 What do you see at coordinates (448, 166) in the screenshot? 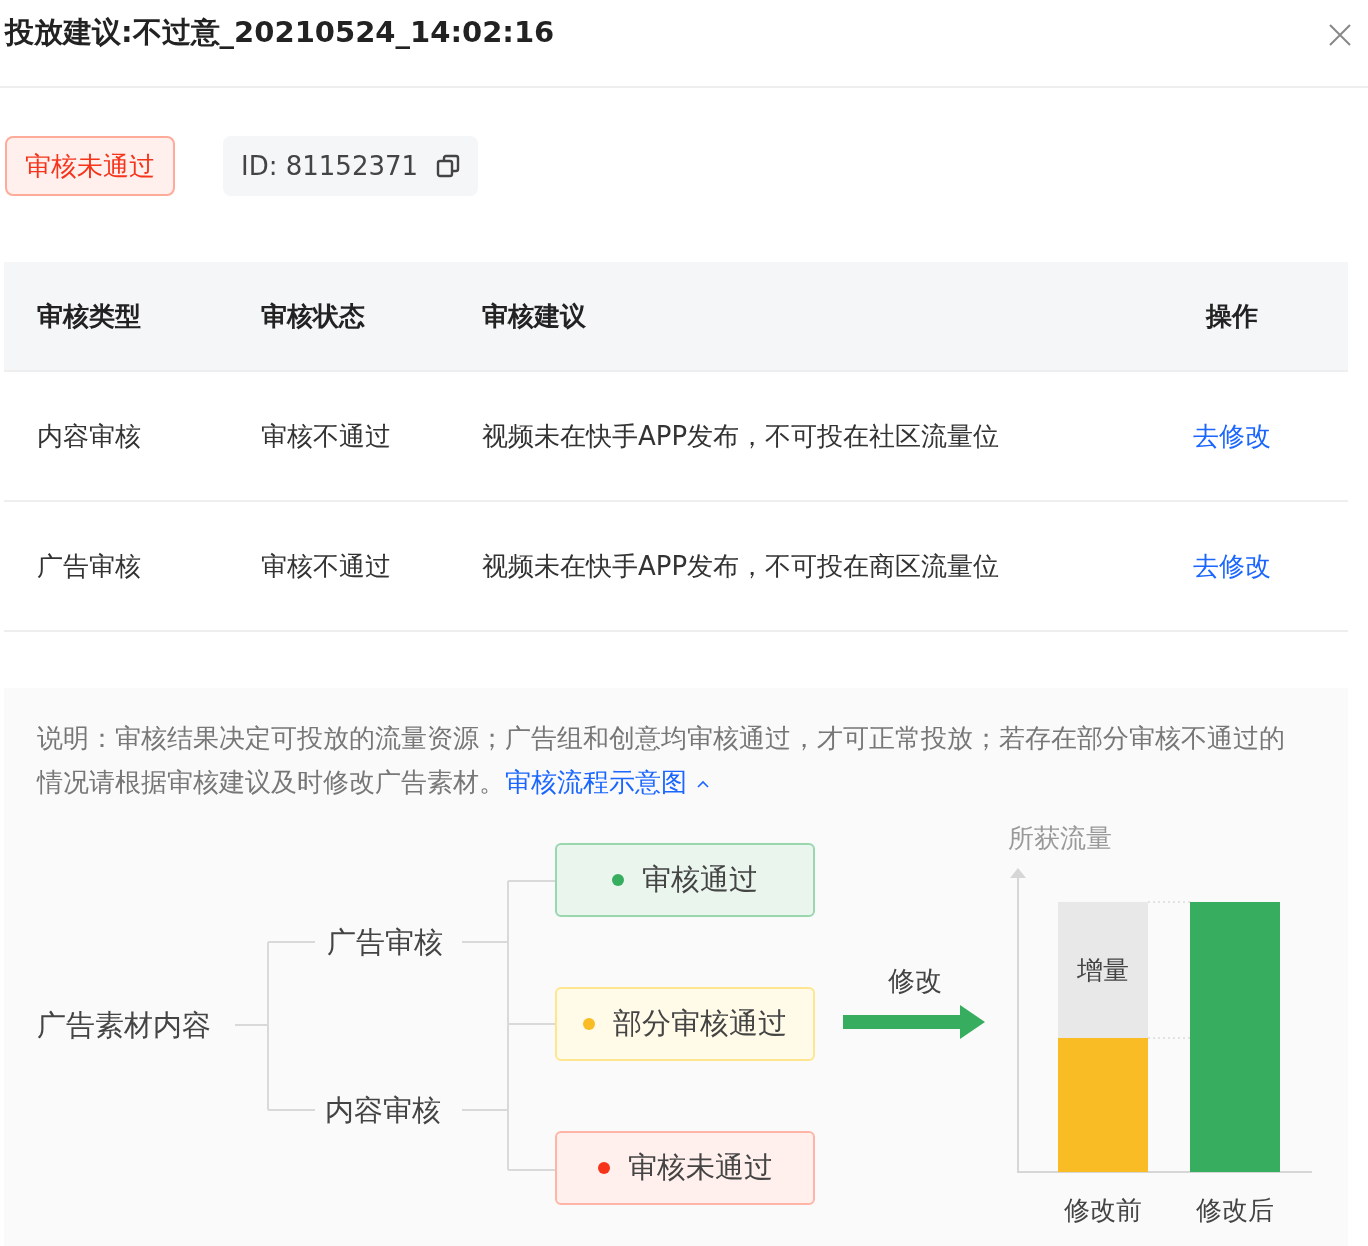
I see `copy-icon` at bounding box center [448, 166].